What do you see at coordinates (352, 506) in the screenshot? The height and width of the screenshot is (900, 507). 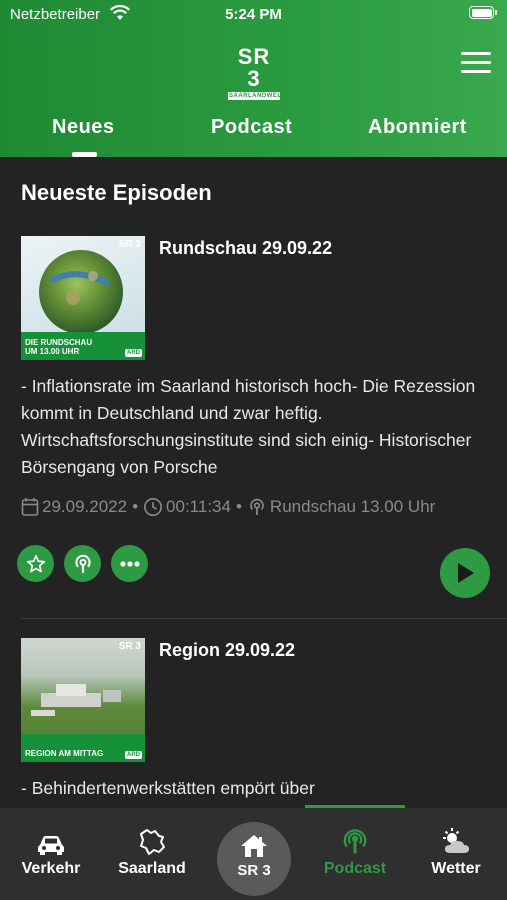 I see `episode-podcast-name: Rundschau 13.00 Uhr` at bounding box center [352, 506].